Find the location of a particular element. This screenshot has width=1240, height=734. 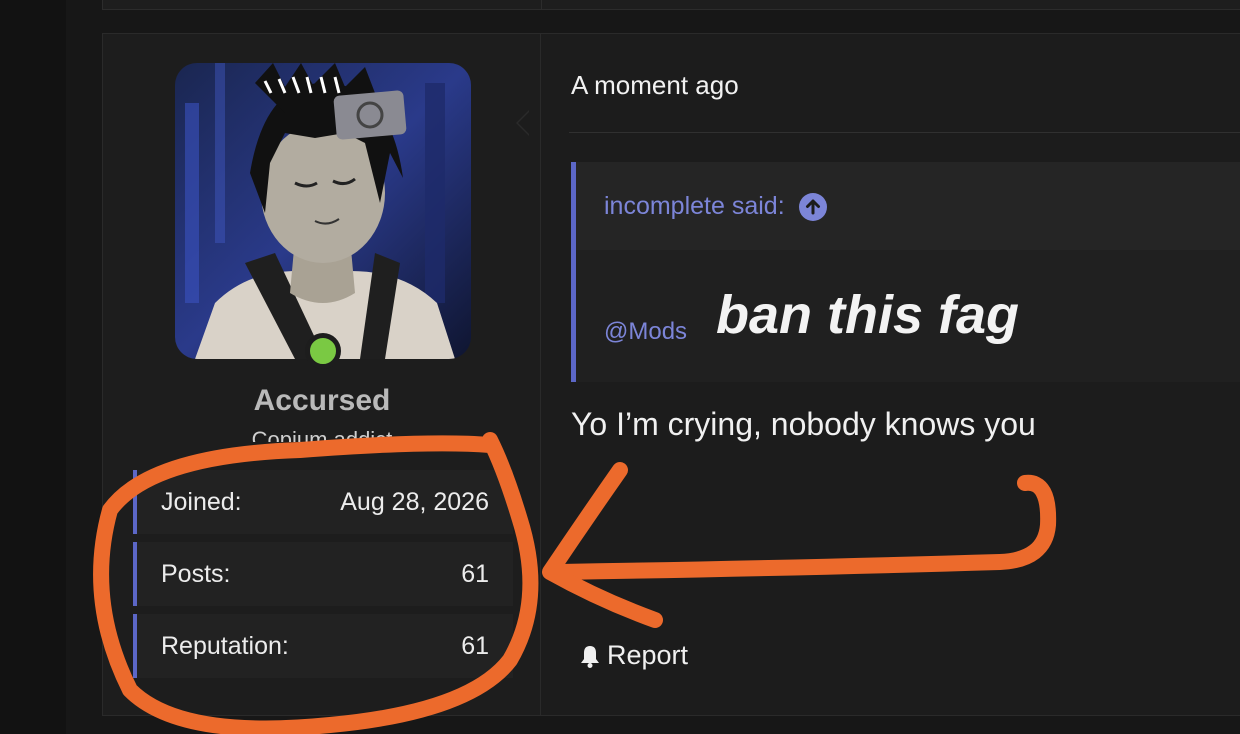

stat-value: Aug 28, 2026 is located at coordinates (414, 502).